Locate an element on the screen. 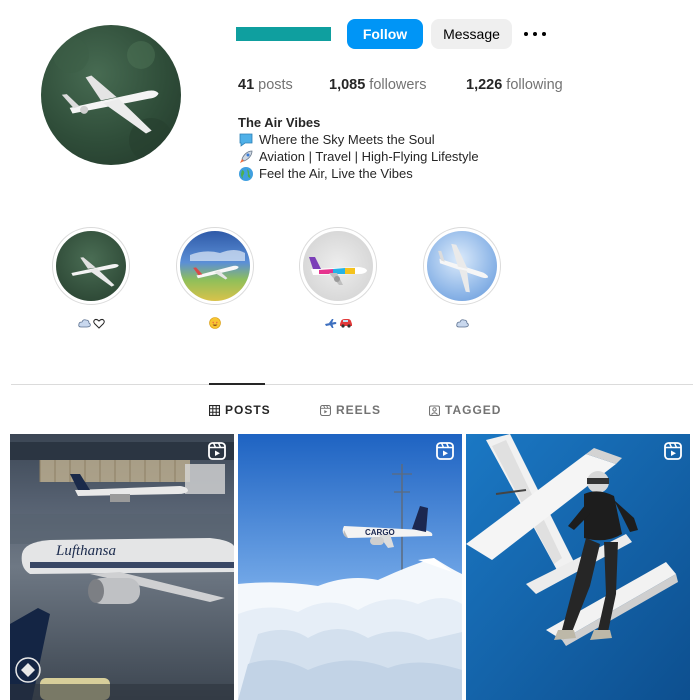 Image resolution: width=700 pixels, height=700 pixels. red-car-icon is located at coordinates (345, 323).